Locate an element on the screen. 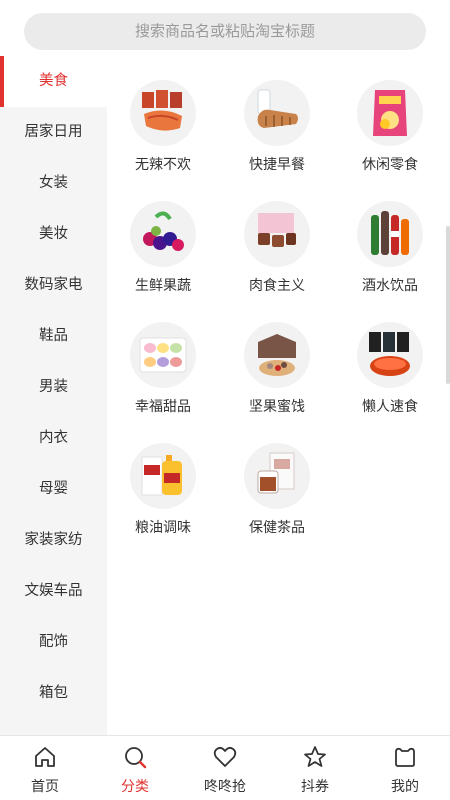  sidebar-item-mens-clothing: 男装 is located at coordinates (53, 387).